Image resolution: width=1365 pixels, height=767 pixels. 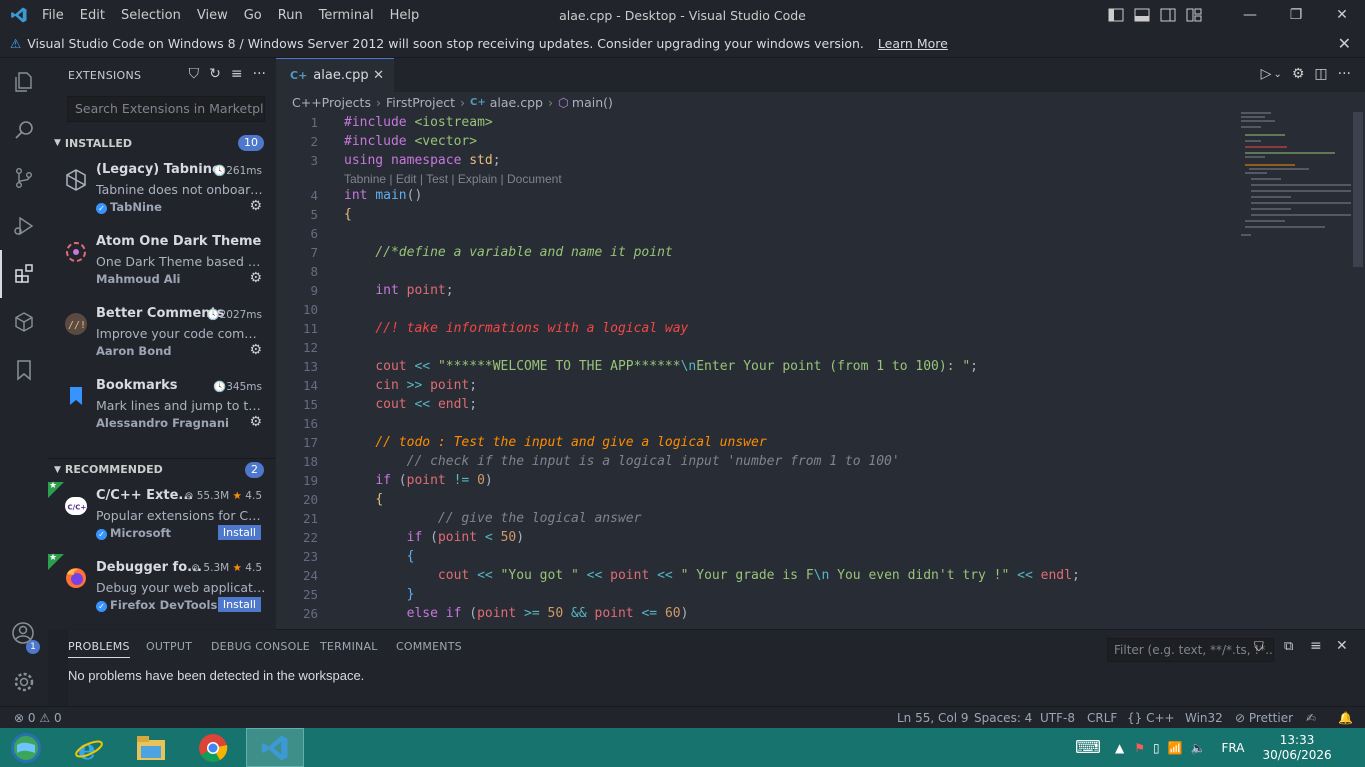 I want to click on clear-list-icon: ≡, so click(x=237, y=74).